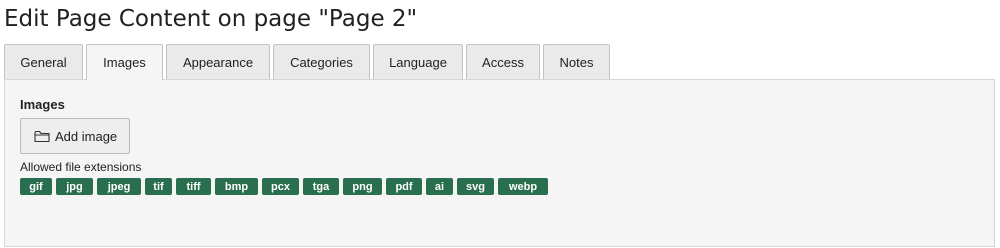  What do you see at coordinates (418, 61) in the screenshot?
I see `tab-language: Language` at bounding box center [418, 61].